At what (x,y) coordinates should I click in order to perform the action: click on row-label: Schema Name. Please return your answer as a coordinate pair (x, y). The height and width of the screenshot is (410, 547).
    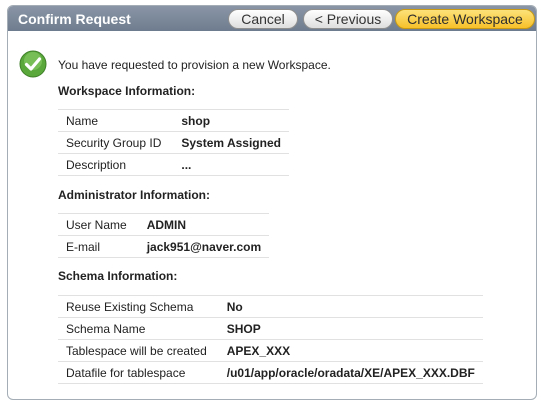
    Looking at the image, I should click on (136, 328).